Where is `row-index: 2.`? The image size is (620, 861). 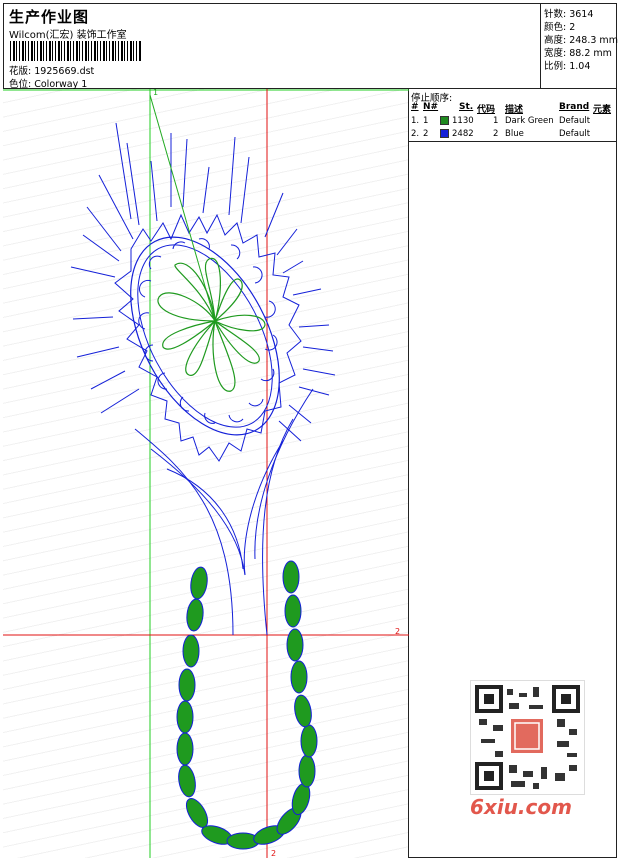 row-index: 2. is located at coordinates (415, 134).